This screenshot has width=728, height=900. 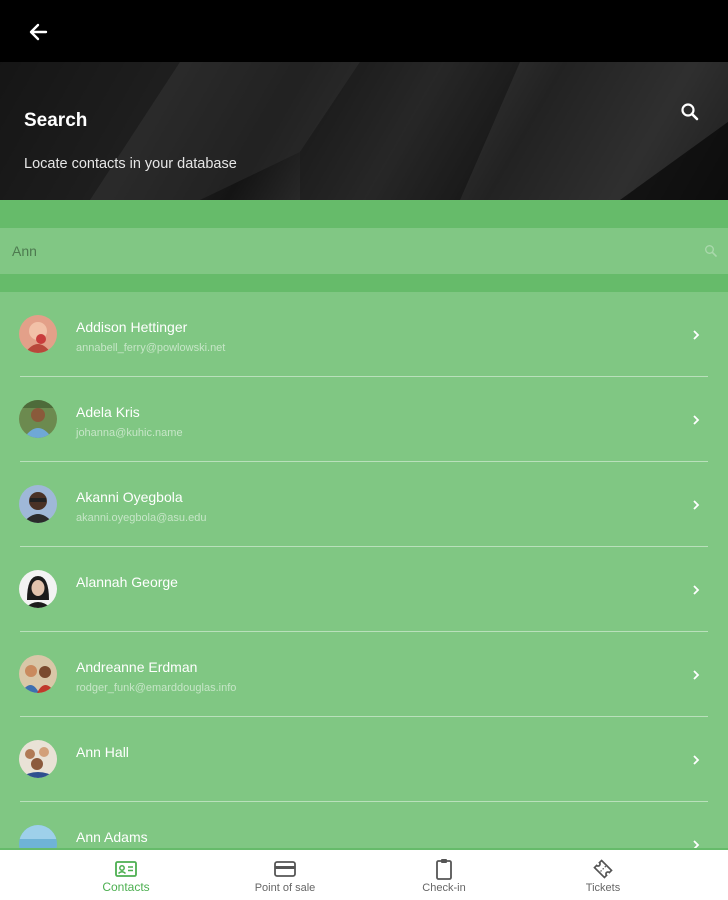 I want to click on contact-name: Akanni Oyegbola, so click(x=129, y=497).